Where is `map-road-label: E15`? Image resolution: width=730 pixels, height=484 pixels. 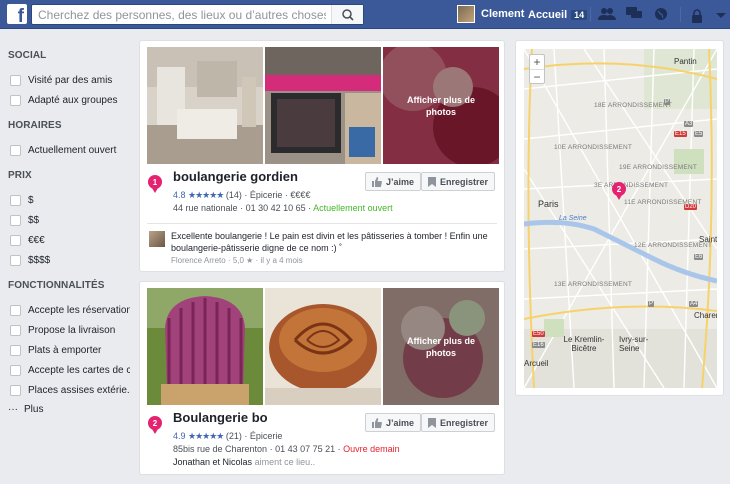
map-road-label: E15 is located at coordinates (680, 134).